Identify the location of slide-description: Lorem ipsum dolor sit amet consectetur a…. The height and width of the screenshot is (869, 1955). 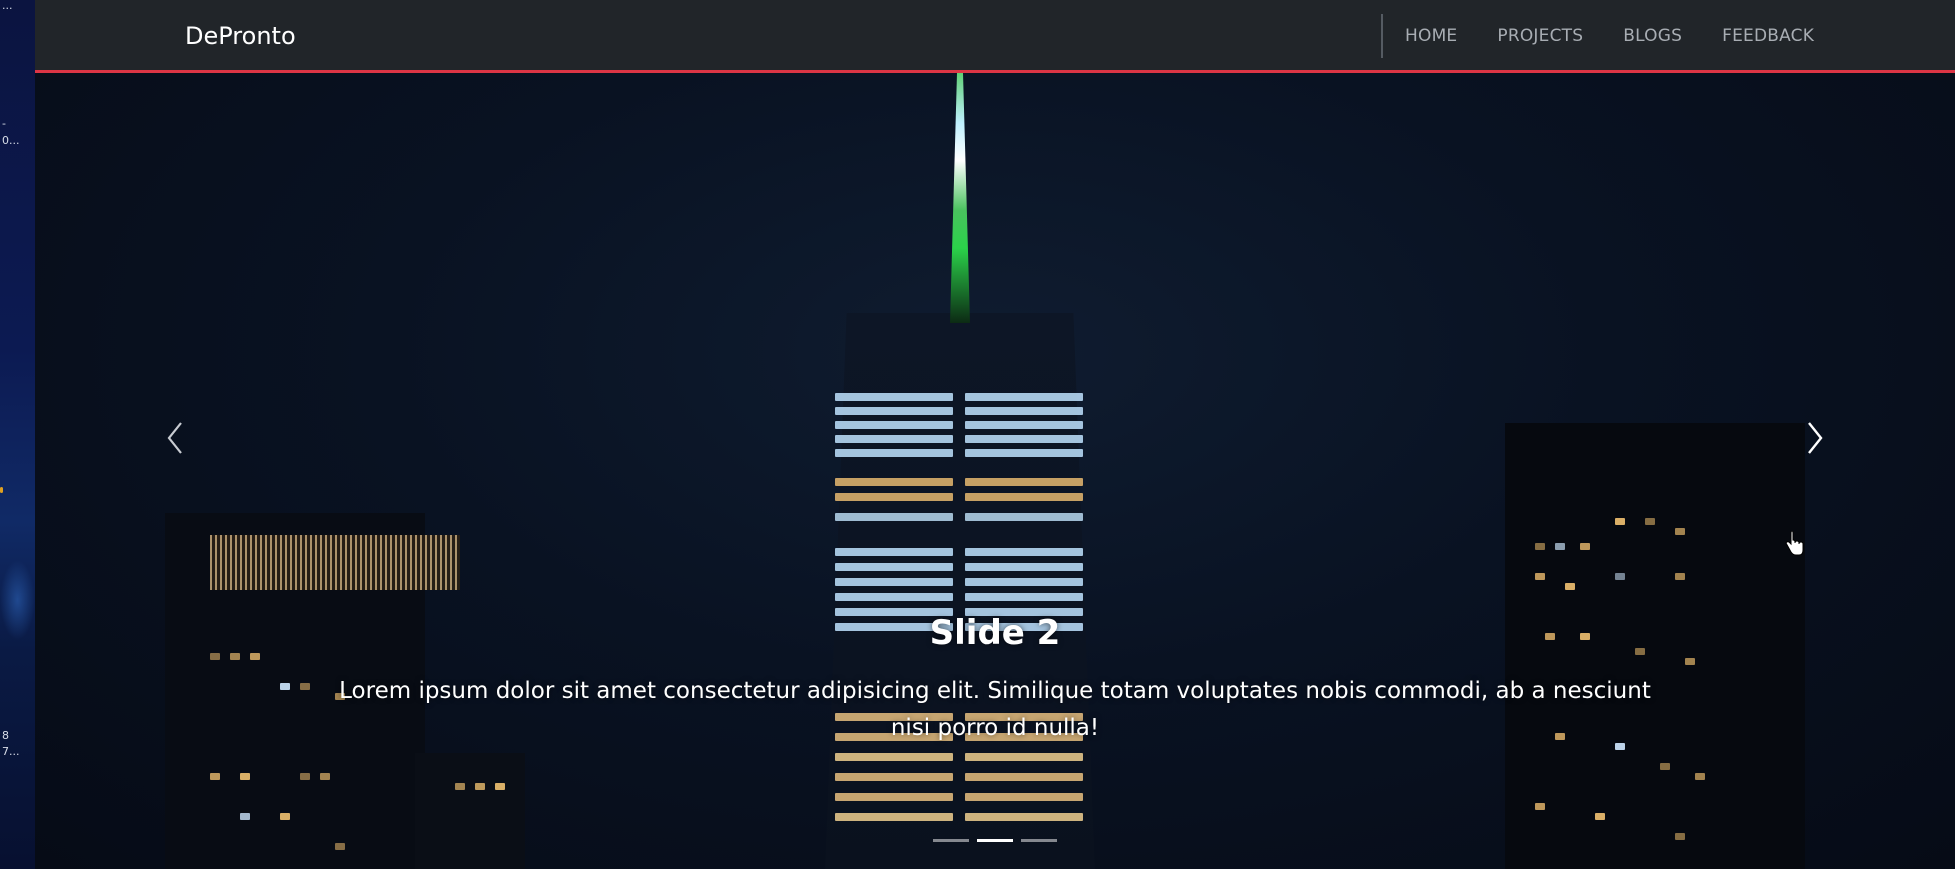
(995, 709).